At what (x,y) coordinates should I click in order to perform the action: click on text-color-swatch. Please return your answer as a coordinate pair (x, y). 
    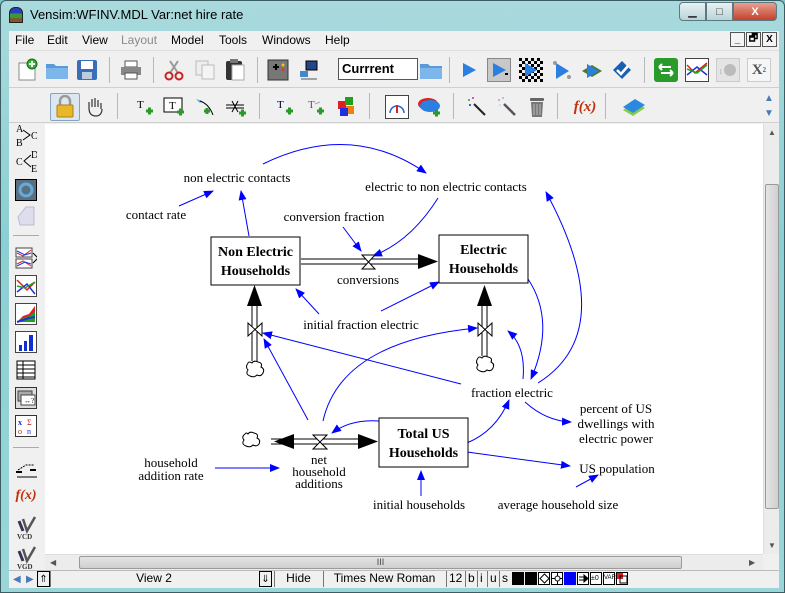
    Looking at the image, I should click on (518, 578).